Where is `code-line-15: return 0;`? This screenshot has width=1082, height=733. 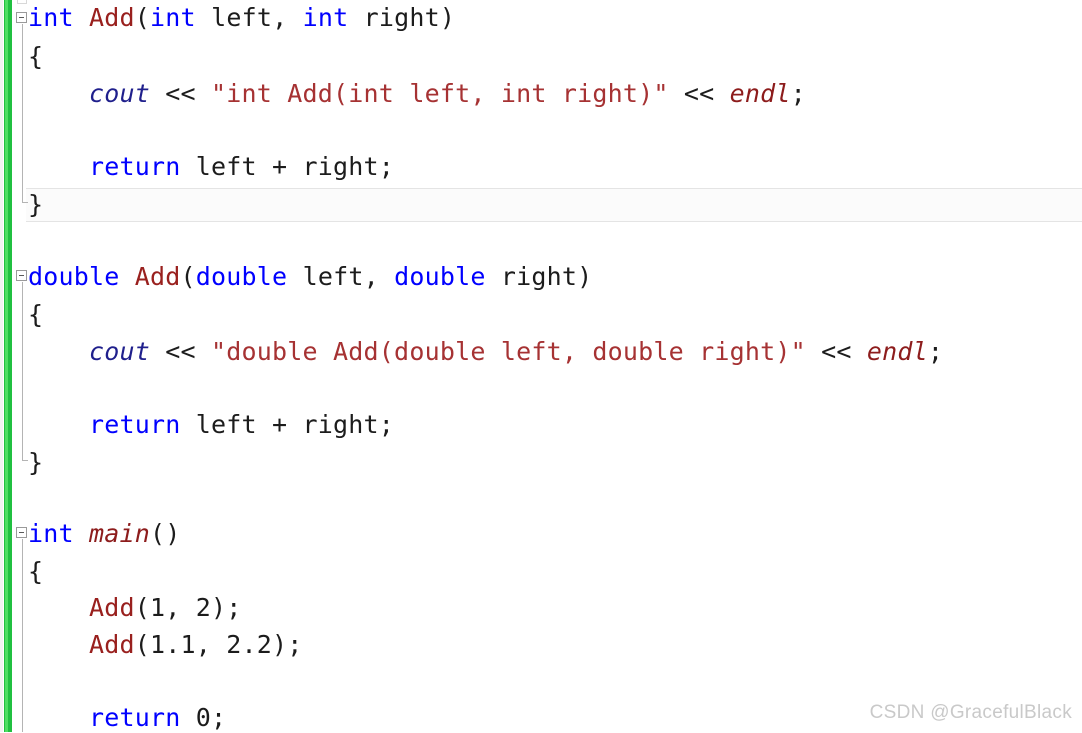 code-line-15: return 0; is located at coordinates (127, 718).